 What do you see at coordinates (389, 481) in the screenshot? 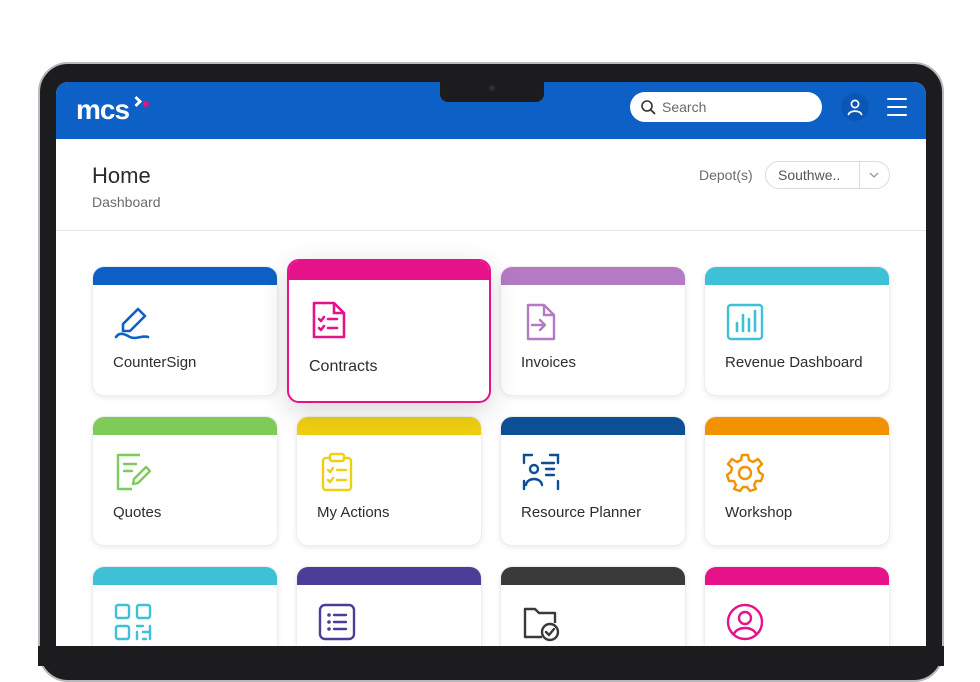
I see `tile-my-actions: My Actions` at bounding box center [389, 481].